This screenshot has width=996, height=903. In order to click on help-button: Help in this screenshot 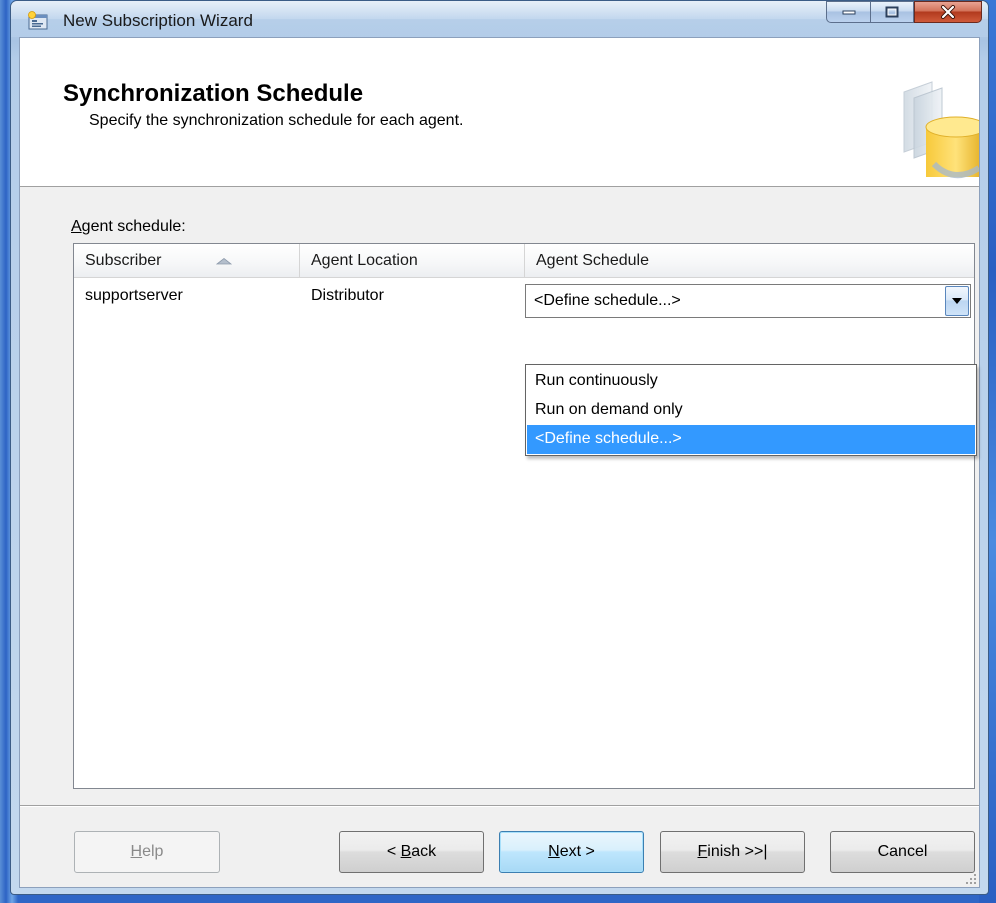, I will do `click(147, 852)`.